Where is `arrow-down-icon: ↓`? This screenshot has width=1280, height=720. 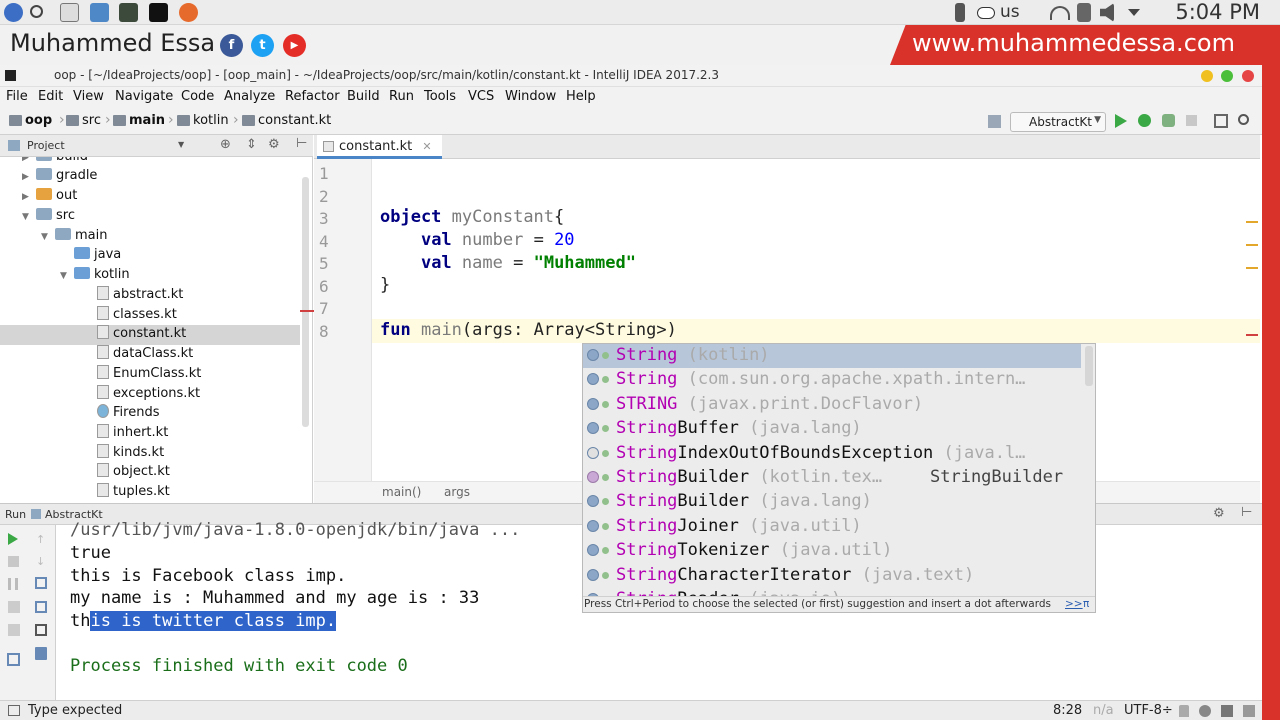 arrow-down-icon: ↓ is located at coordinates (40, 561).